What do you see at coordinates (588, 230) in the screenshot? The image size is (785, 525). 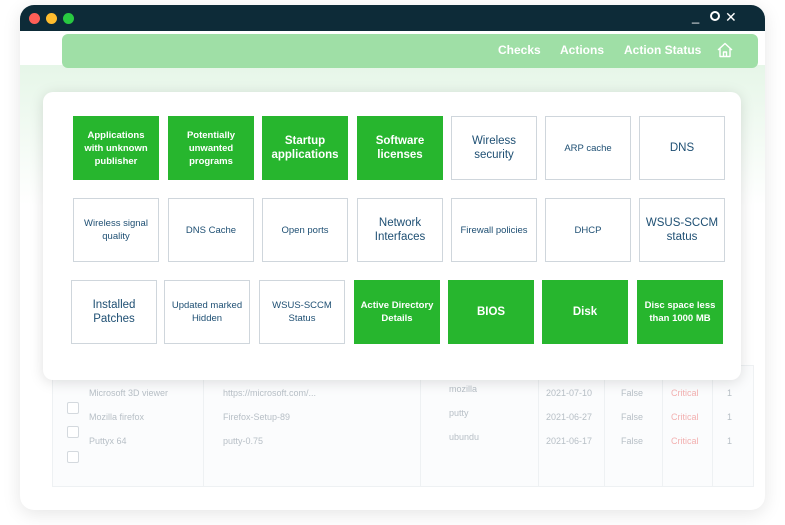 I see `check-dhcp: DHCP` at bounding box center [588, 230].